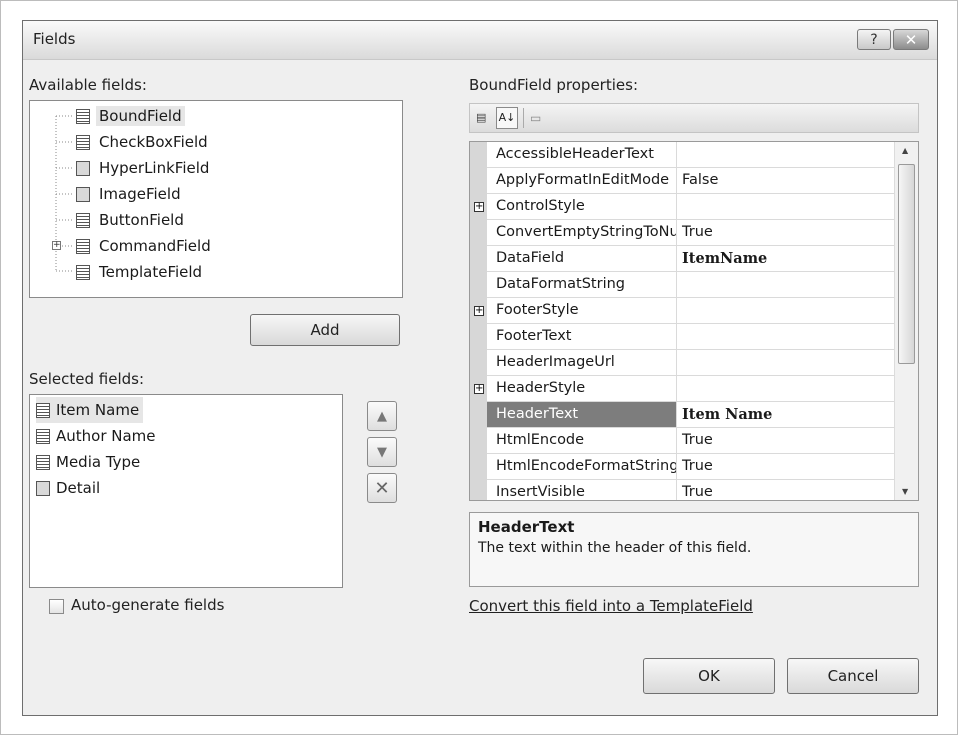 This screenshot has height=735, width=958. Describe the element at coordinates (88, 85) in the screenshot. I see `available-fields-label: Available fields:` at that location.